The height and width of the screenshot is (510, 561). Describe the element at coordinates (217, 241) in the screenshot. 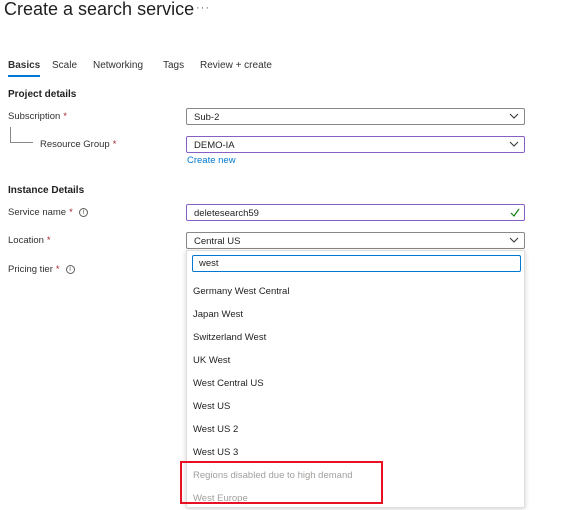

I see `location-value: Central US` at that location.